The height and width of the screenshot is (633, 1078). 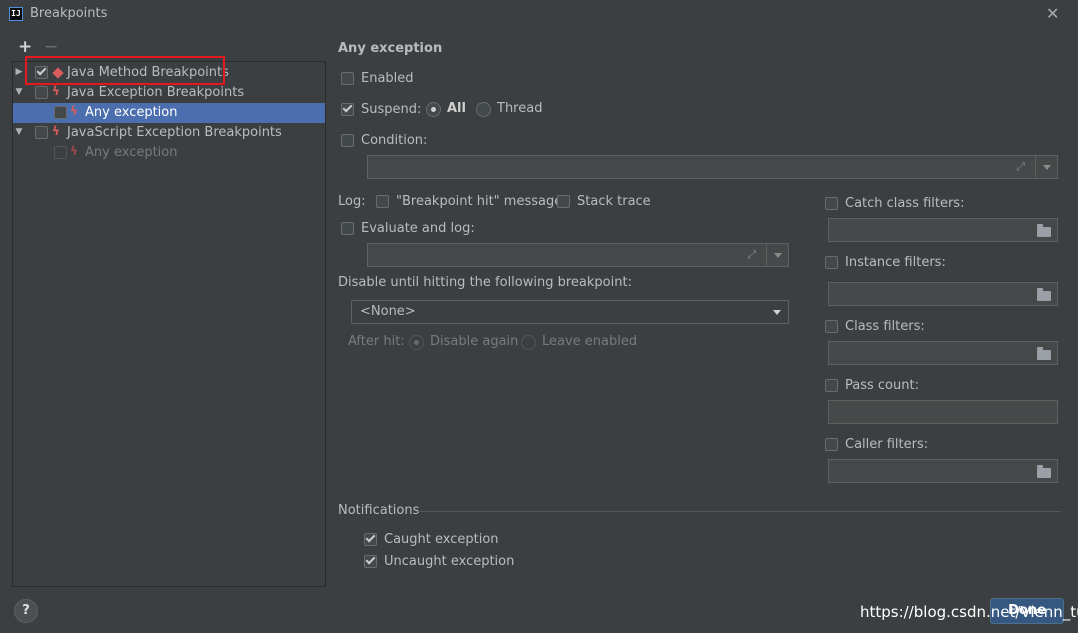 I want to click on instance-filters-checkbox, so click(x=831, y=262).